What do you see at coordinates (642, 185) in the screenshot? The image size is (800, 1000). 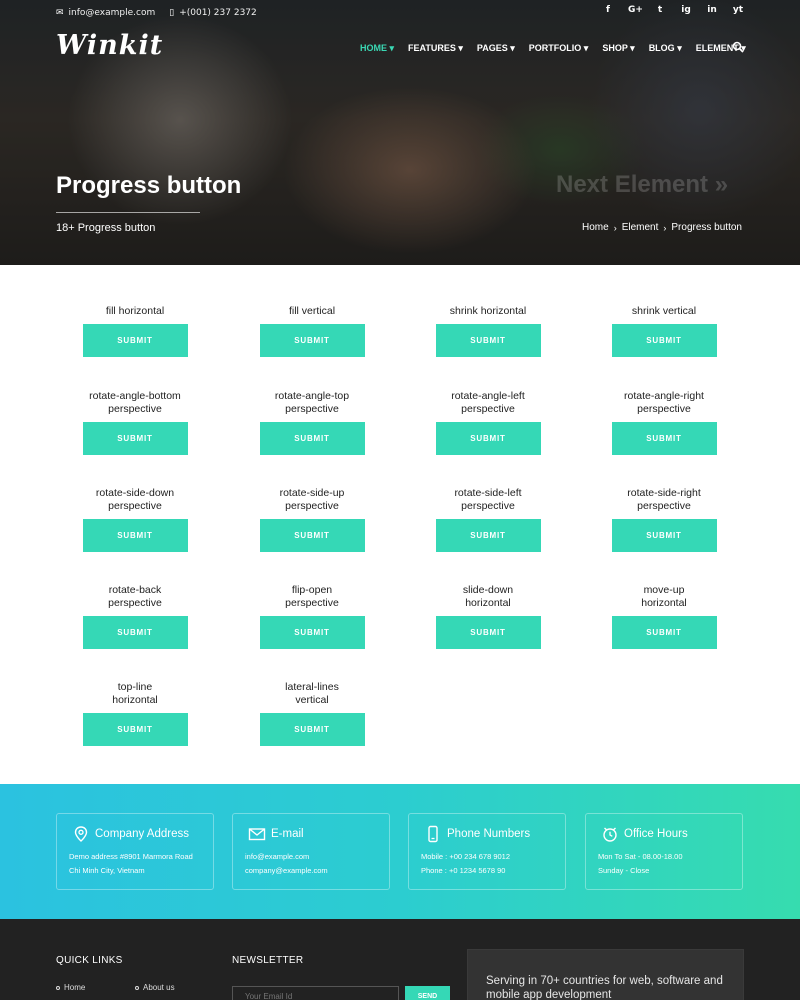 I see `next-element-link: Next Element »` at bounding box center [642, 185].